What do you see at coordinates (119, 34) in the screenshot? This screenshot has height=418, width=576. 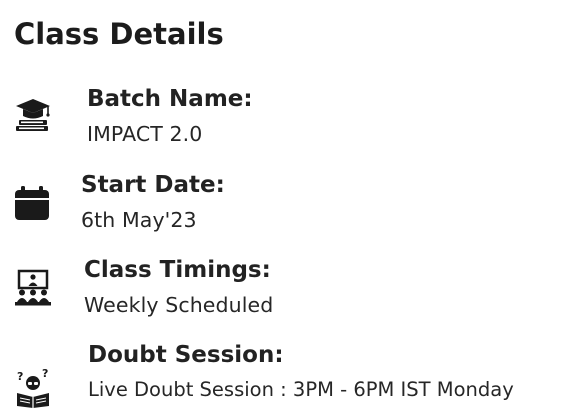 I see `page-title: Class Details` at bounding box center [119, 34].